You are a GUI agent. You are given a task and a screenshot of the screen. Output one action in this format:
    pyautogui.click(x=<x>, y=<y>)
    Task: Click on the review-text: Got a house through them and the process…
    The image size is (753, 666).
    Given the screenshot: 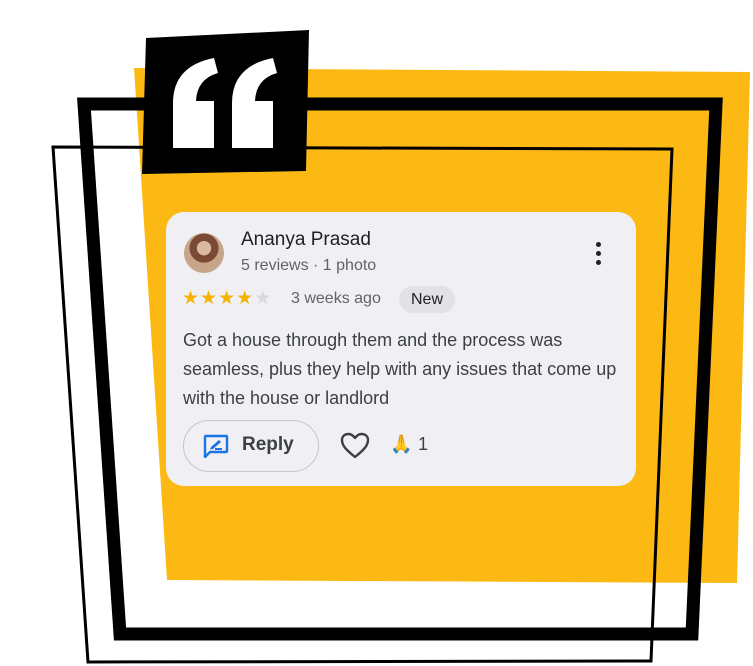 What is the action you would take?
    pyautogui.click(x=400, y=369)
    